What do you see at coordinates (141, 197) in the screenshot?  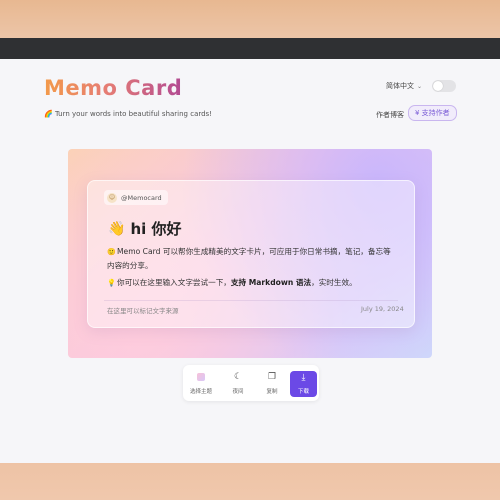 I see `handle-text: @Memocard` at bounding box center [141, 197].